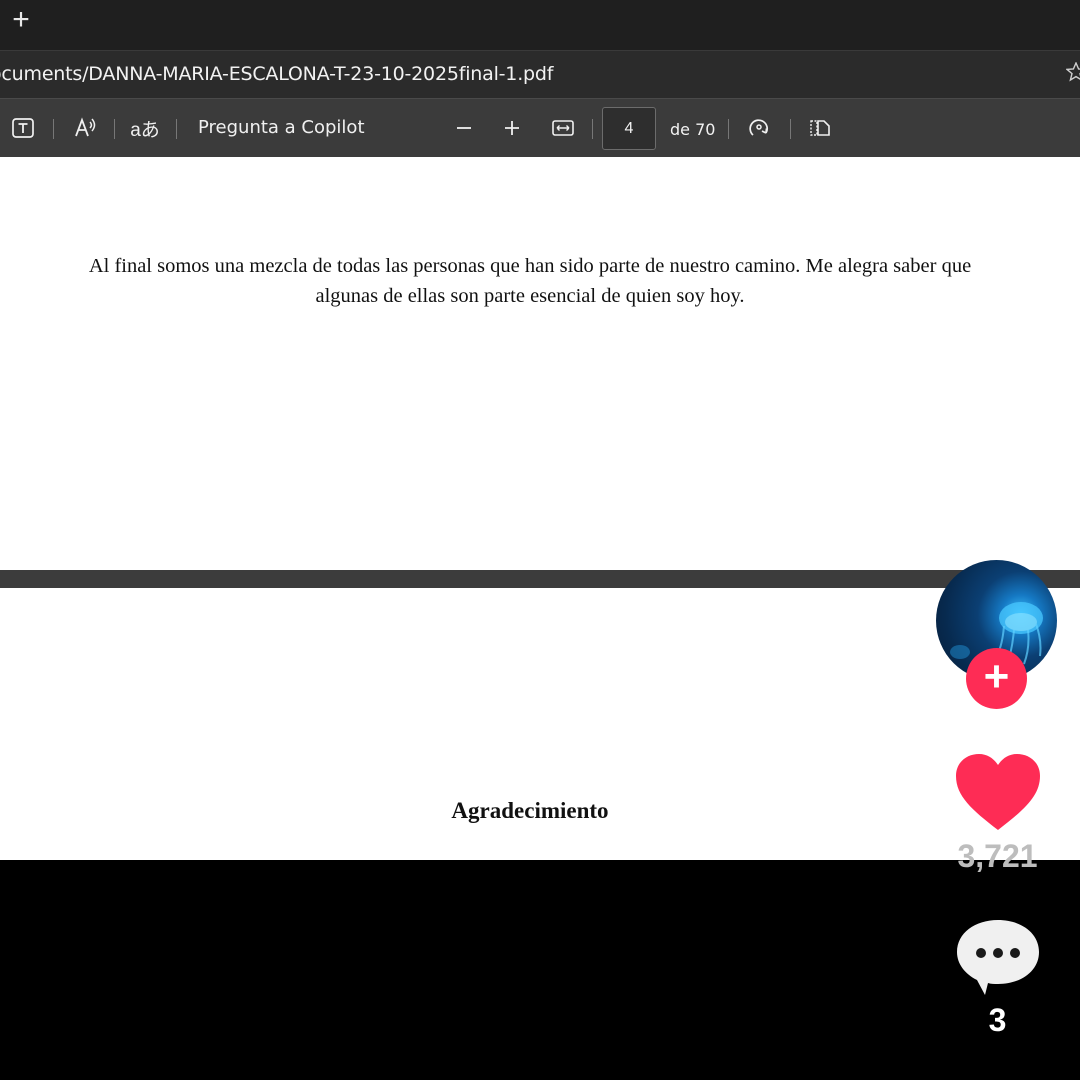 Image resolution: width=1080 pixels, height=1080 pixels. Describe the element at coordinates (996, 678) in the screenshot. I see `follow-plus-icon: +` at that location.